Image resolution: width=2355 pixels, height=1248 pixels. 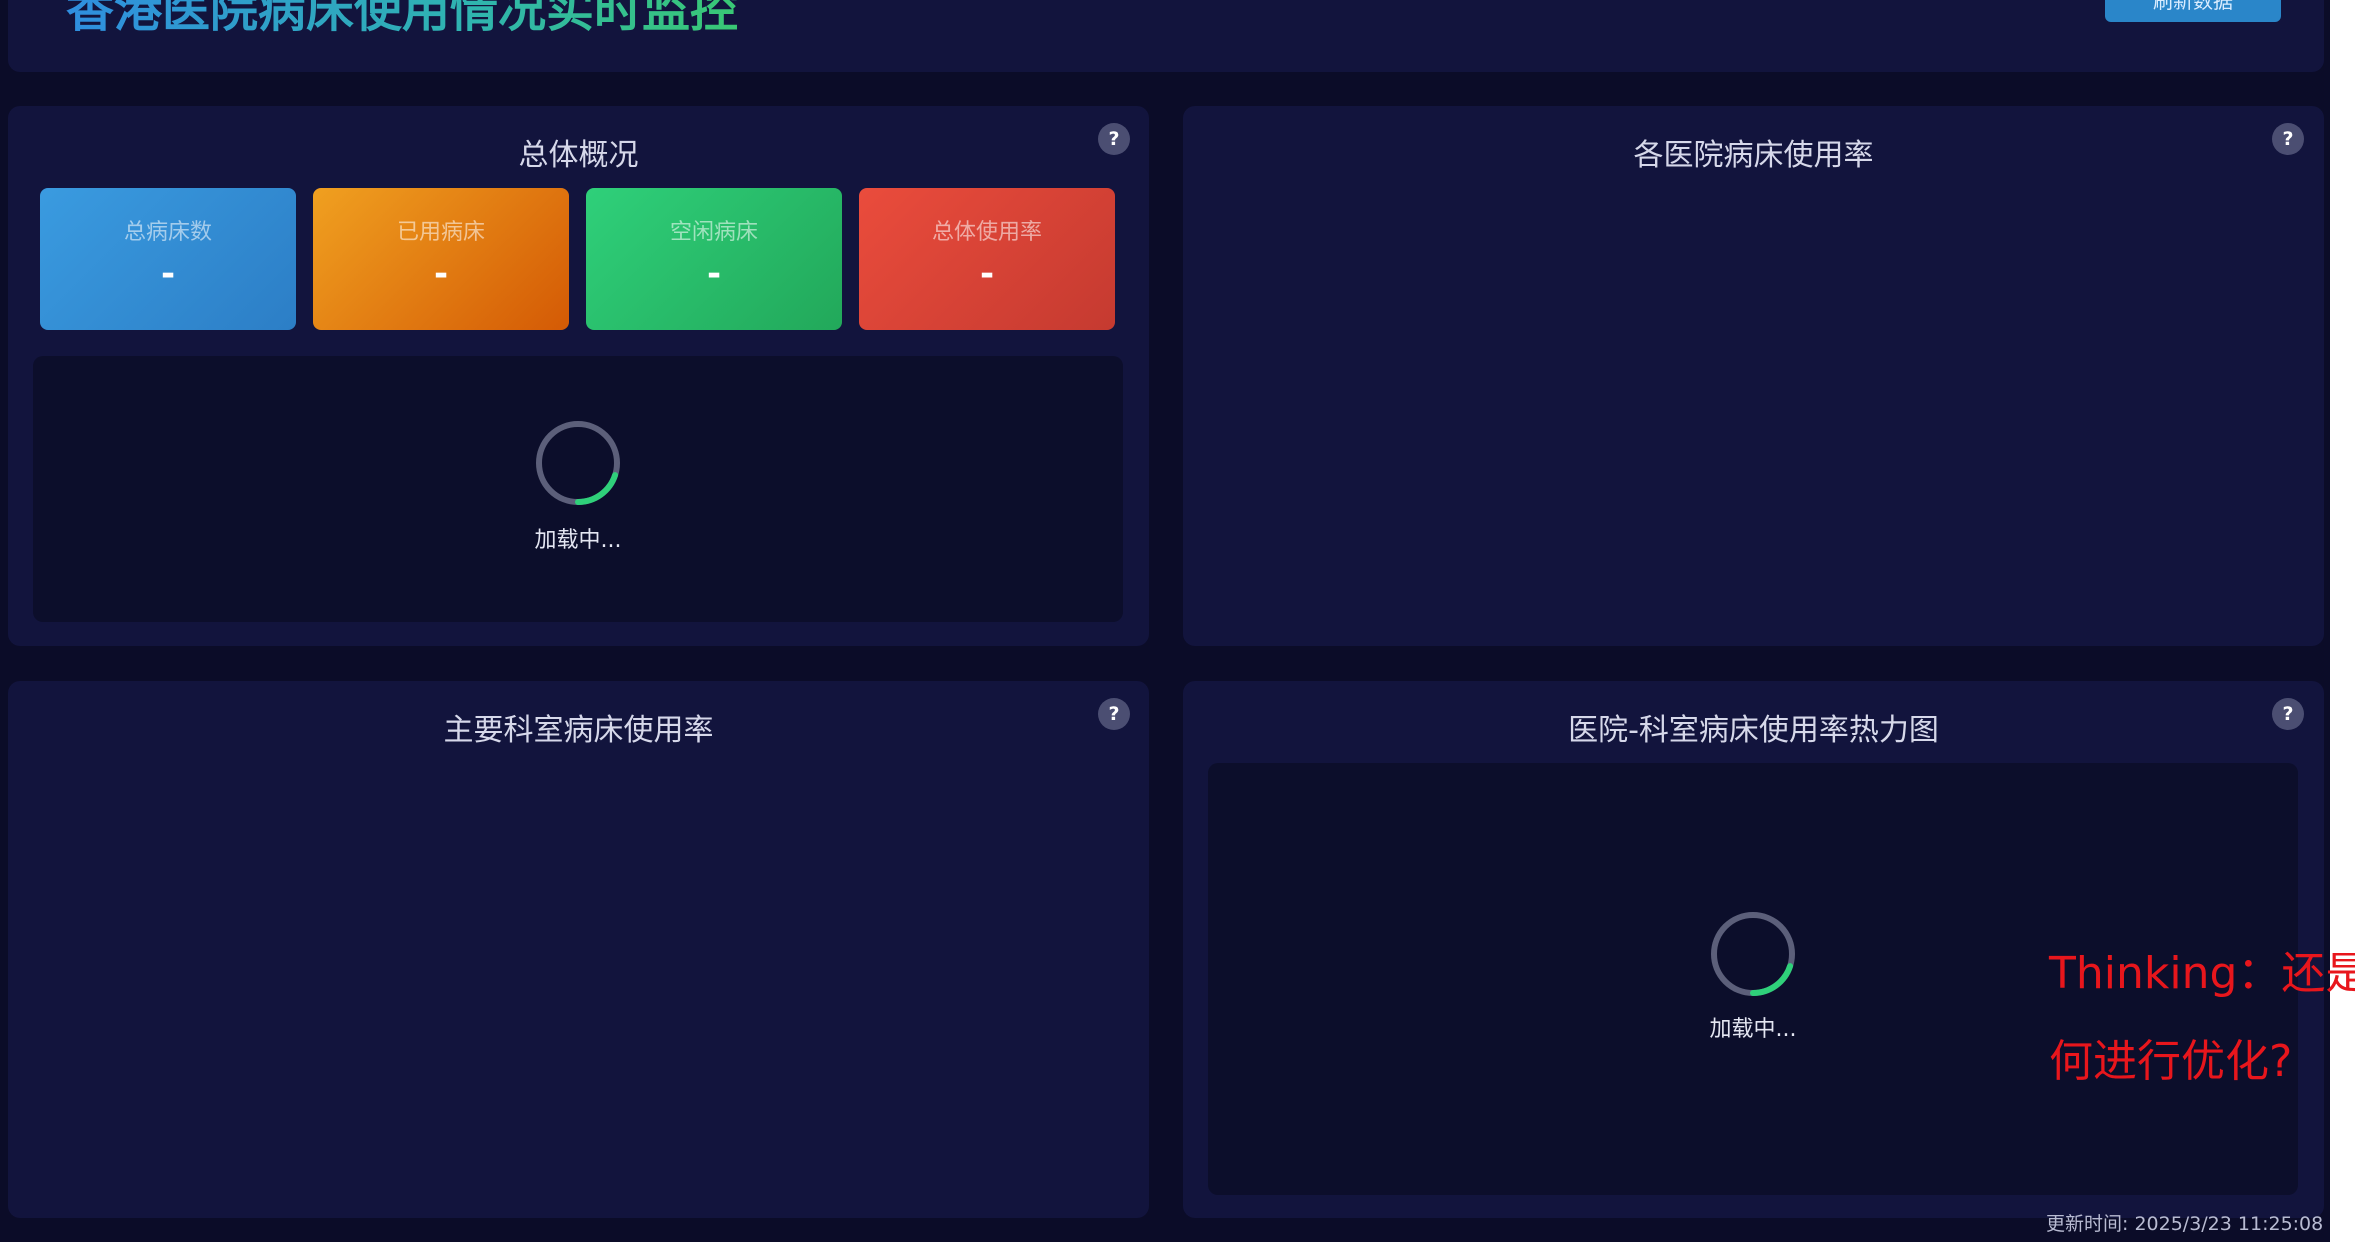 I want to click on stat-label: 总病床数, so click(x=167, y=232).